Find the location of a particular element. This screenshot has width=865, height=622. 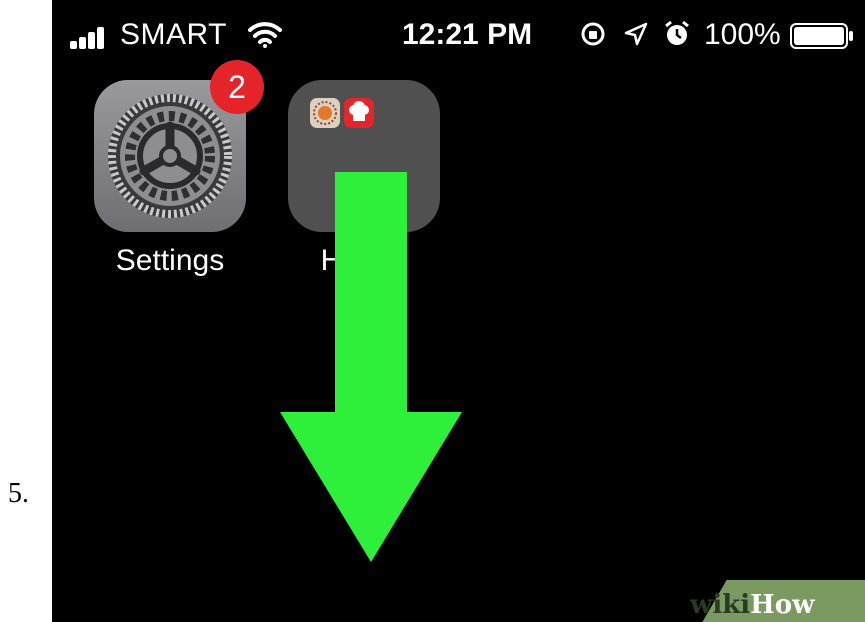

carrier-name: SMART is located at coordinates (173, 34).